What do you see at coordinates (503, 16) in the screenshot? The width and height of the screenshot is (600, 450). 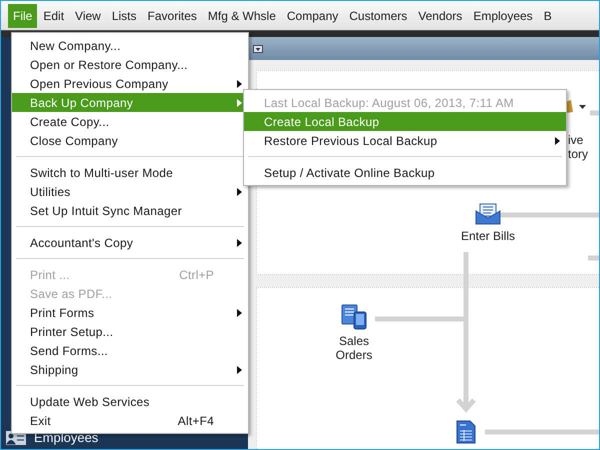 I see `menu-bar-item: Employees` at bounding box center [503, 16].